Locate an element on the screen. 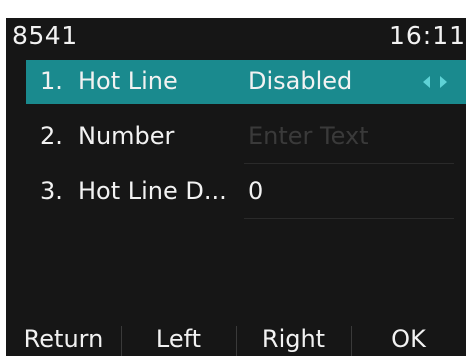  return-softkey: Return is located at coordinates (63, 339).